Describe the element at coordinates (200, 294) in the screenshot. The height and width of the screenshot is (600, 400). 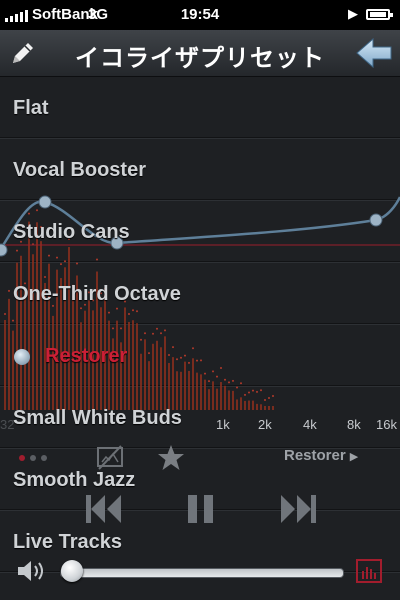
I see `preset-item: One-Third Octave` at that location.